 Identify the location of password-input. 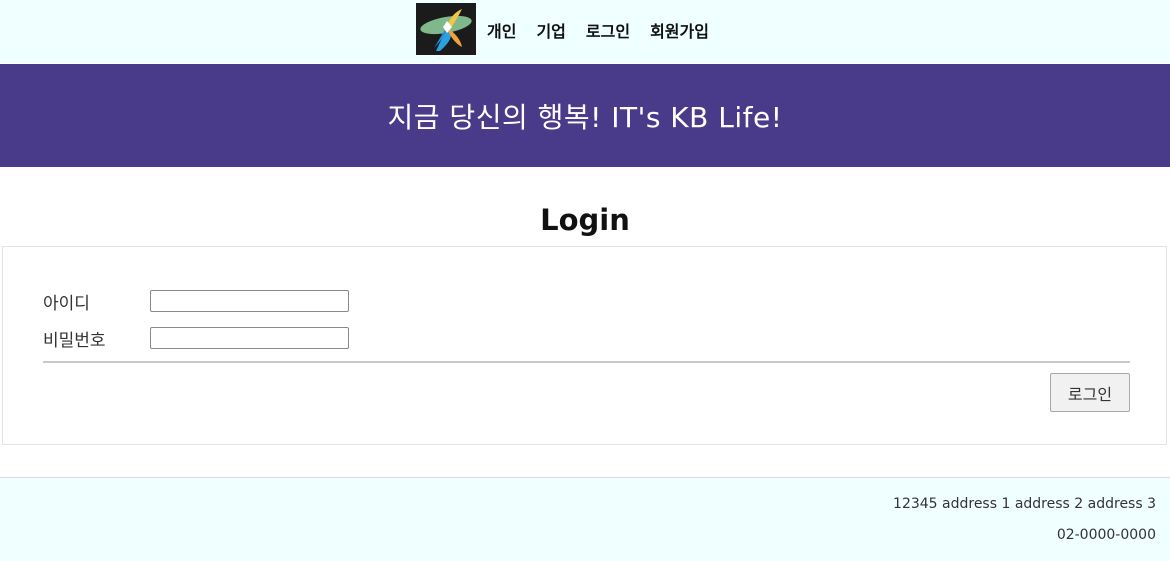
(249, 338).